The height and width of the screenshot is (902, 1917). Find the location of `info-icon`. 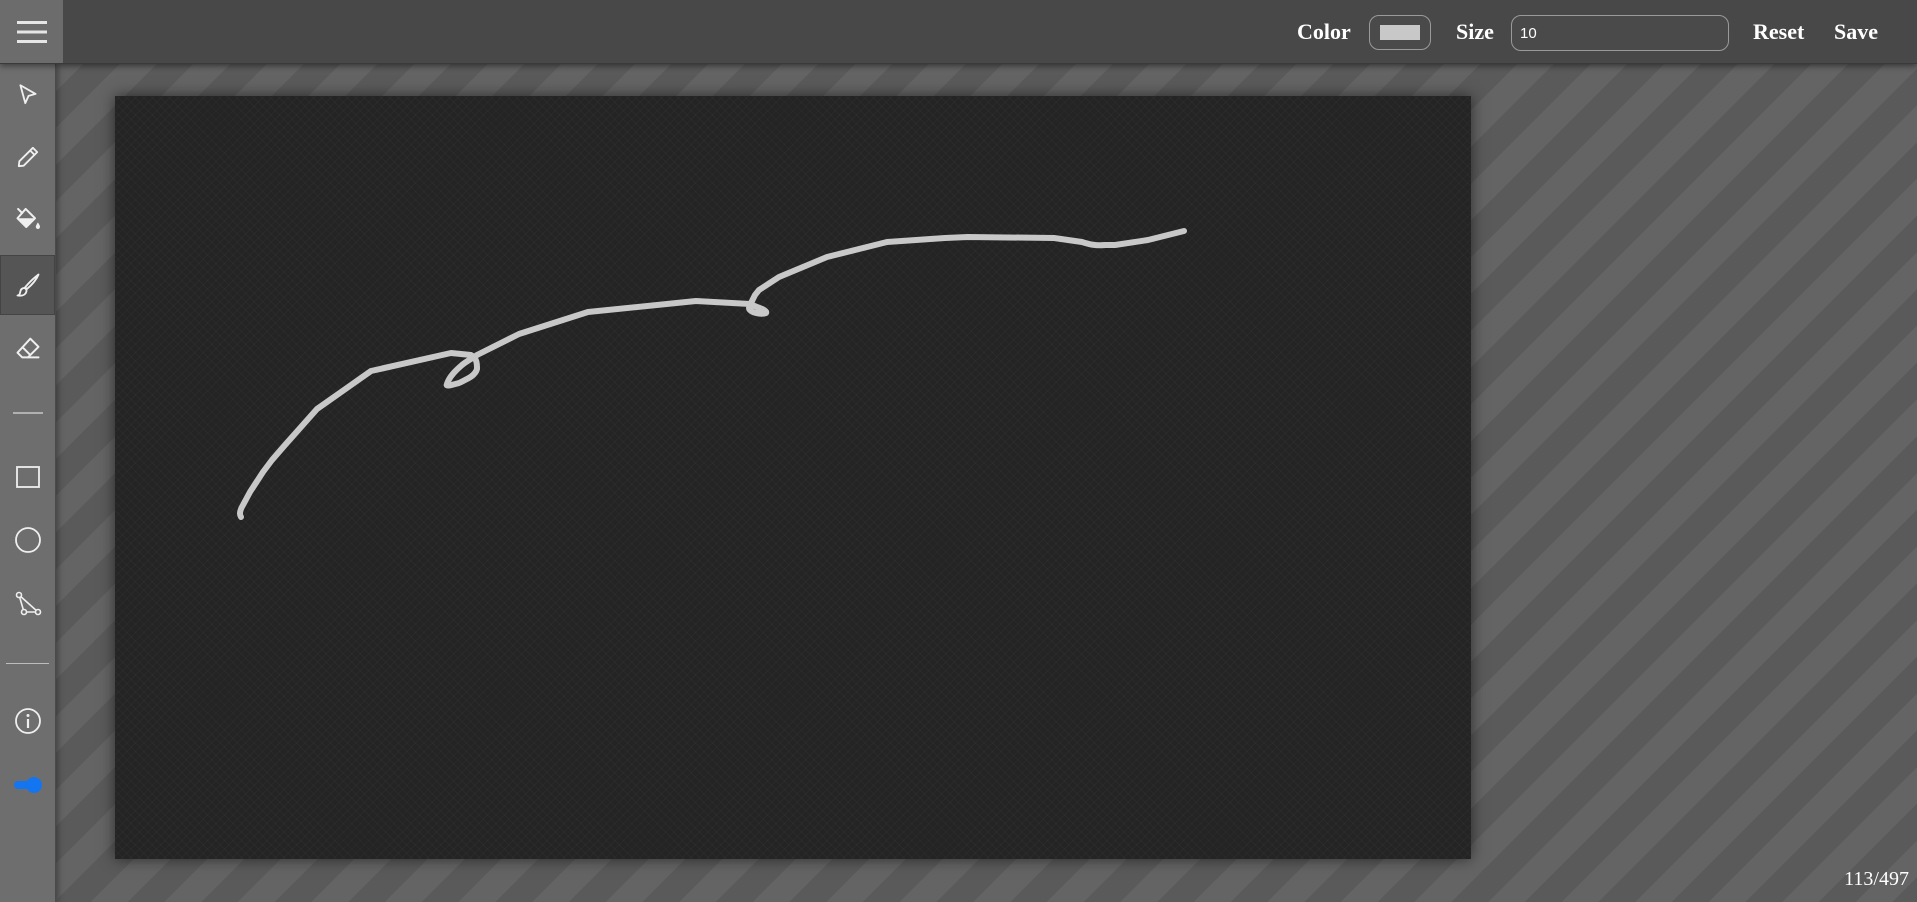

info-icon is located at coordinates (27, 721).